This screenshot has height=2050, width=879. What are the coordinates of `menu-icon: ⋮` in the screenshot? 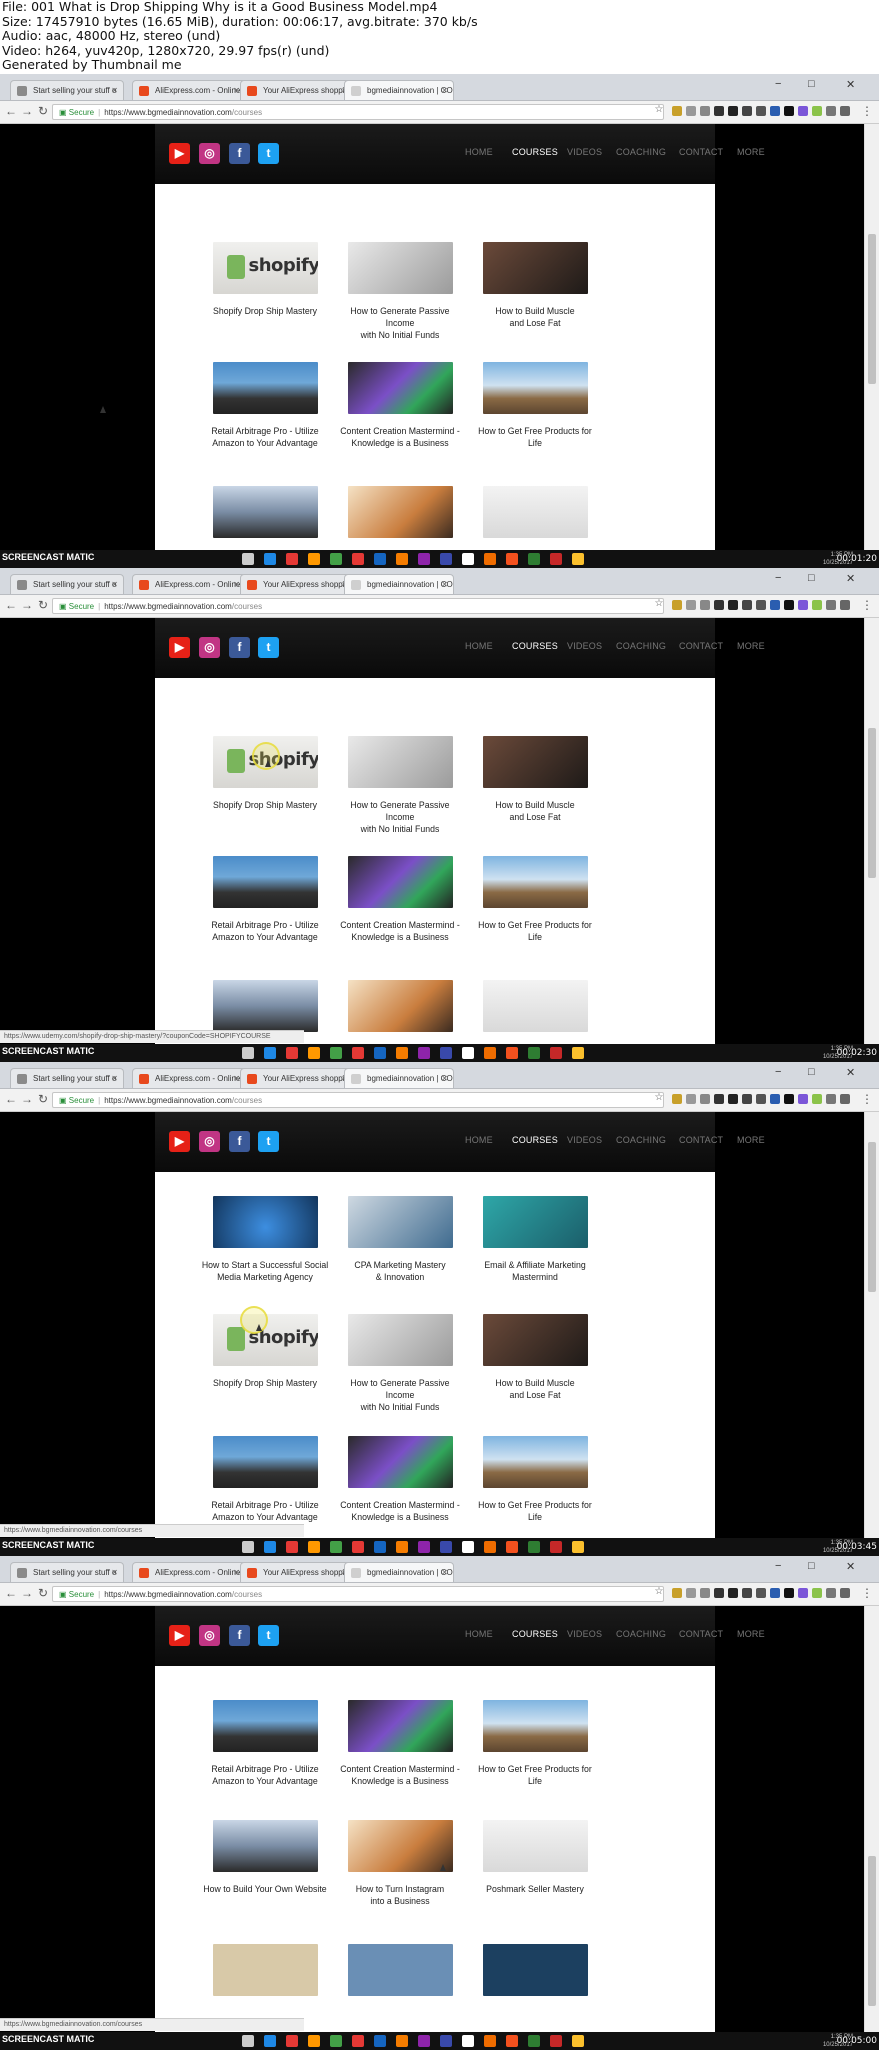 It's located at (867, 1593).